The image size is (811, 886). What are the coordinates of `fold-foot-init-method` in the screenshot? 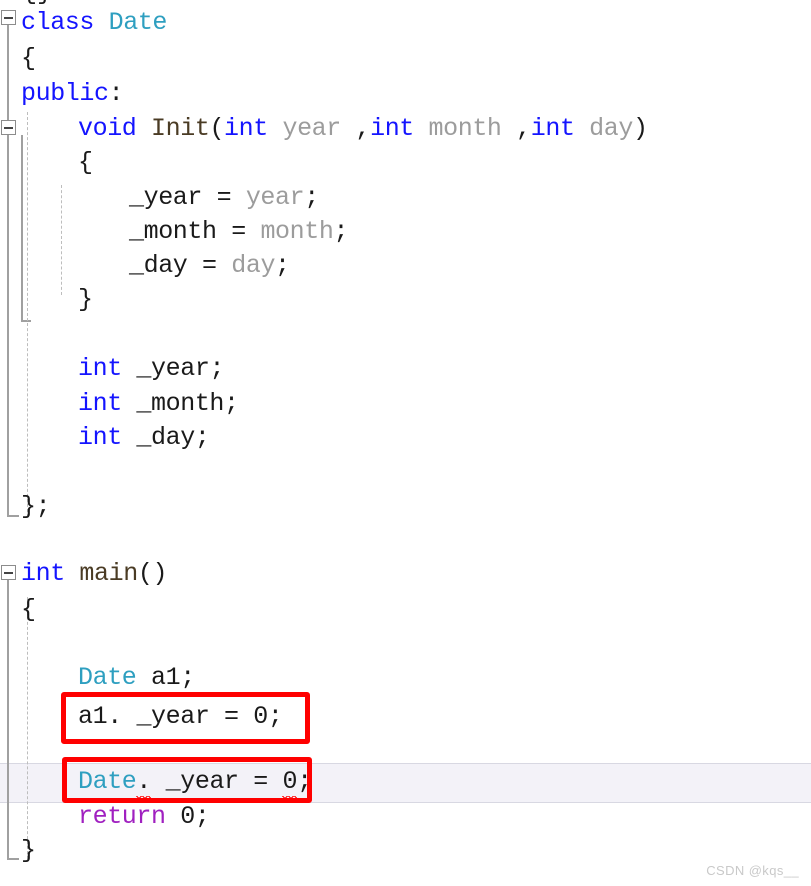 It's located at (26, 321).